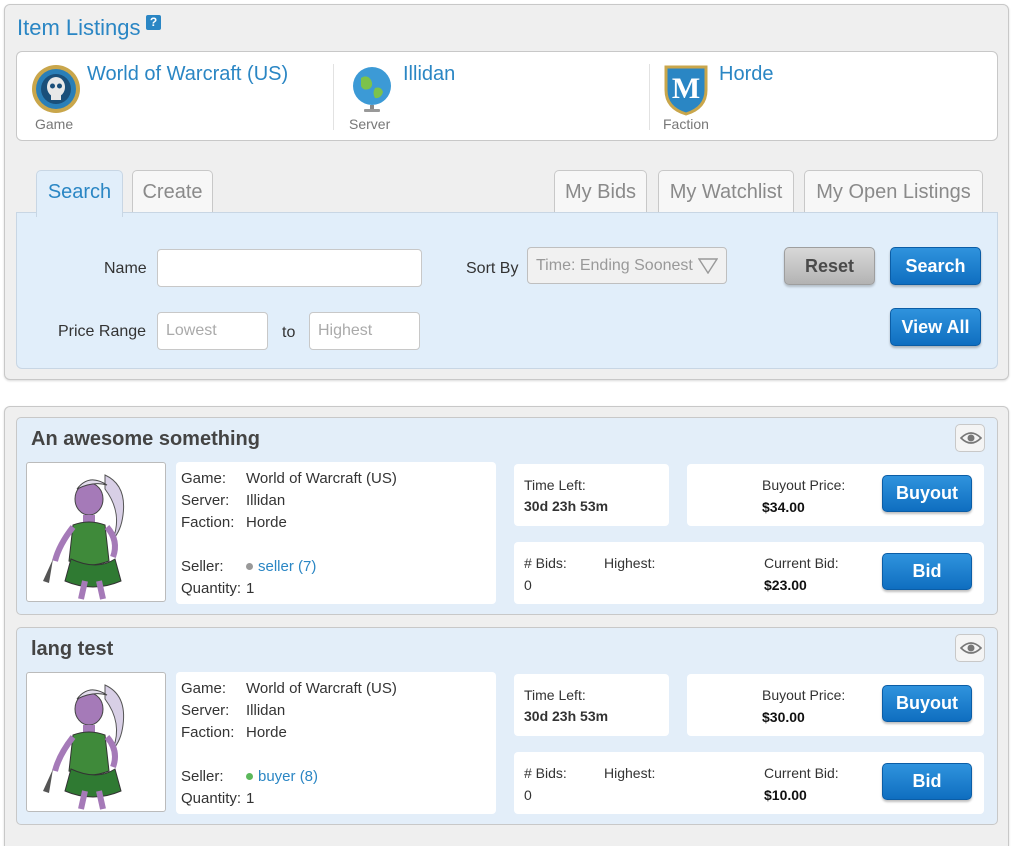 This screenshot has height=846, width=1013. What do you see at coordinates (785, 795) in the screenshot?
I see `current-bid-value: $10.00` at bounding box center [785, 795].